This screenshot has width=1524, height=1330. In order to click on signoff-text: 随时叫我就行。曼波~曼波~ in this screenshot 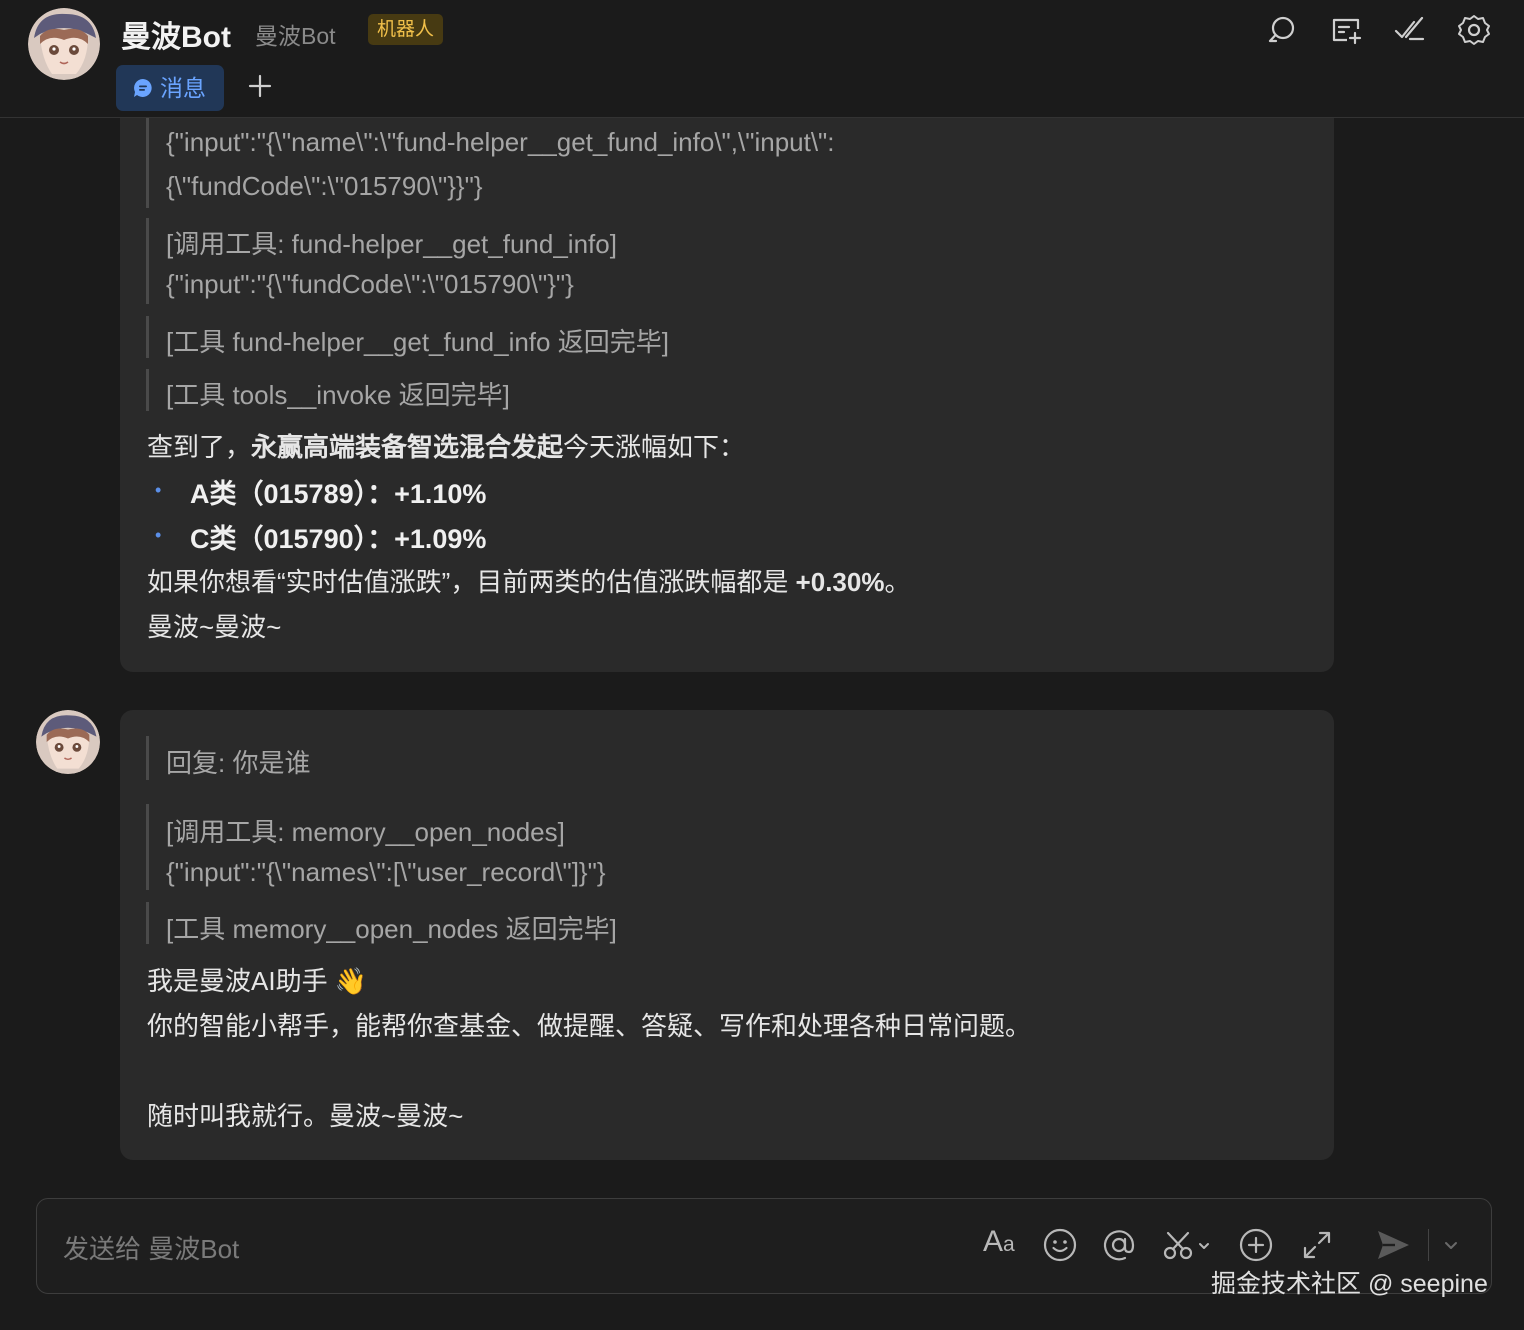, I will do `click(305, 1116)`.